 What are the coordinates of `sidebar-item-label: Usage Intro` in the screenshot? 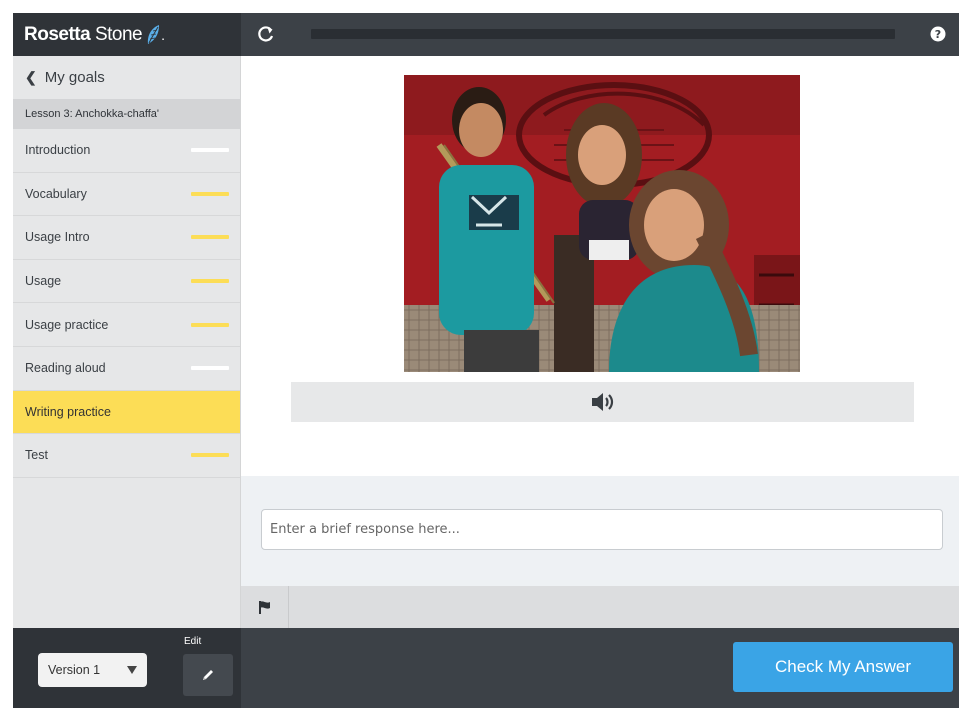 It's located at (57, 237).